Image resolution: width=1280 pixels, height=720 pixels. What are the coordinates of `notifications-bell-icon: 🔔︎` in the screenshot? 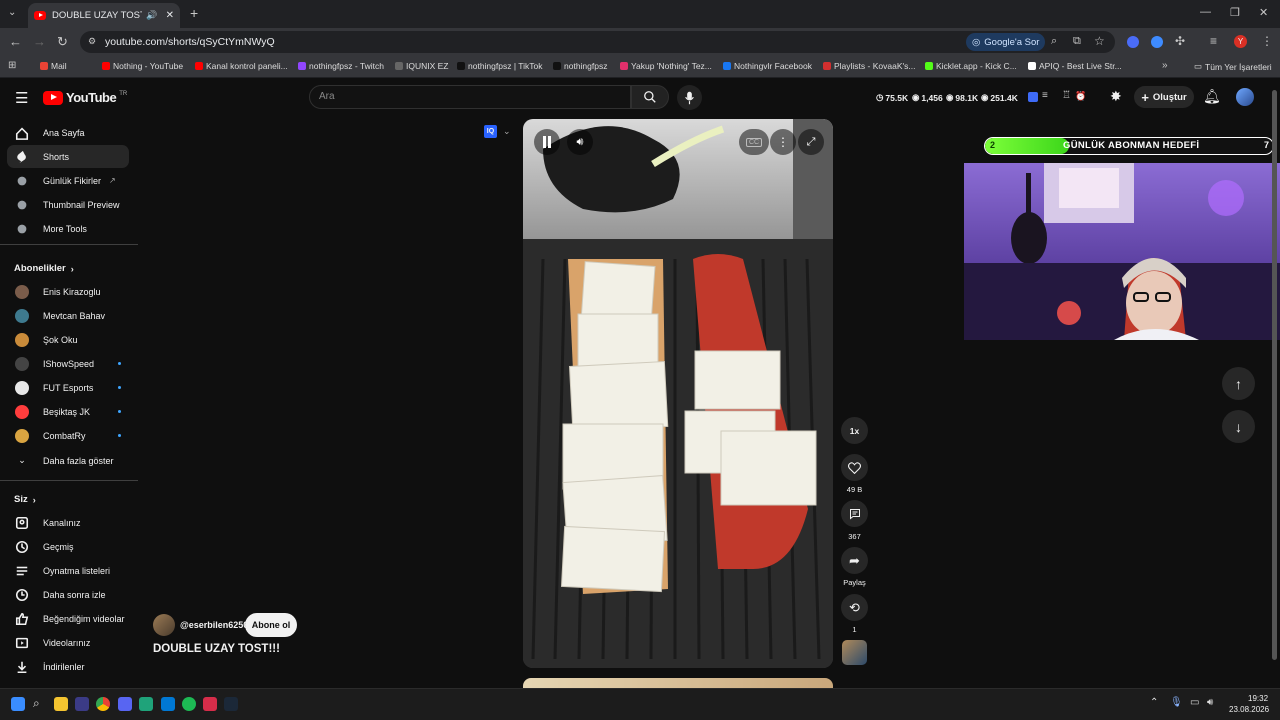 It's located at (1212, 96).